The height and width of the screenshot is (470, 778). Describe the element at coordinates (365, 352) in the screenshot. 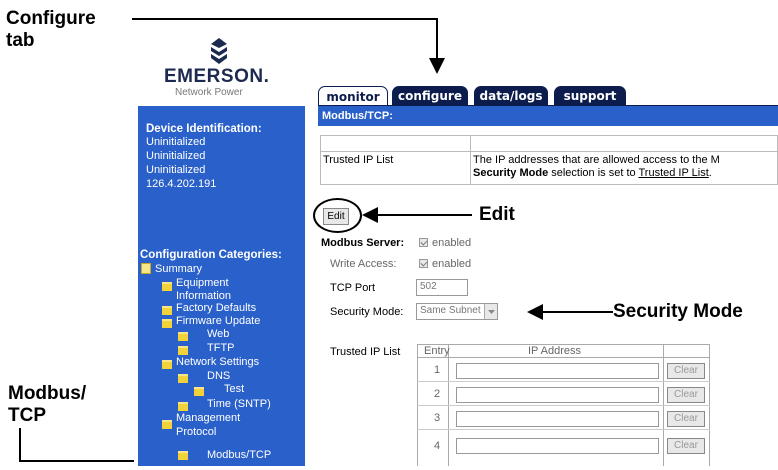

I see `trusted-ip-label: Trusted IP List` at that location.